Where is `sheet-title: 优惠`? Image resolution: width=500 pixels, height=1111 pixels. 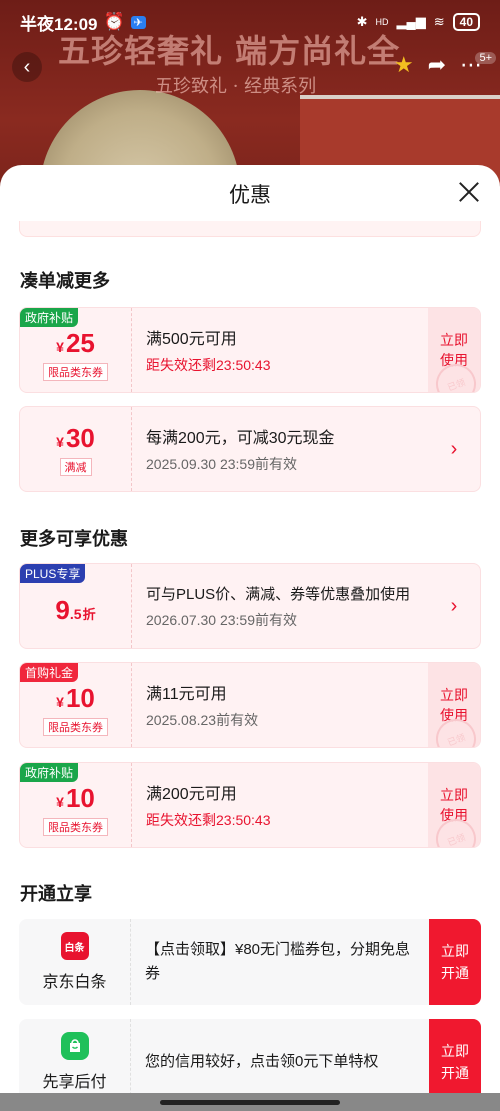
sheet-title: 优惠 is located at coordinates (250, 195).